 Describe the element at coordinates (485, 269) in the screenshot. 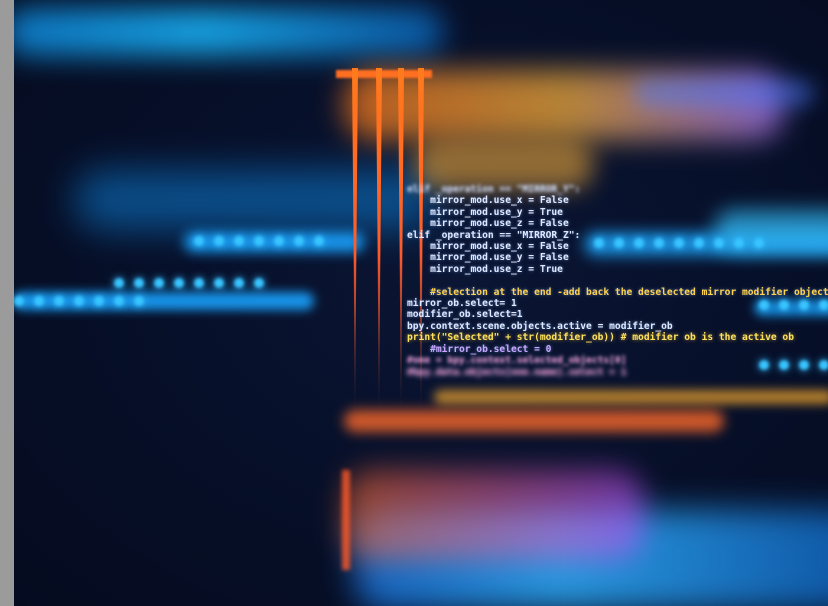

I see `code-line: mirror_mod.use_z = True` at that location.